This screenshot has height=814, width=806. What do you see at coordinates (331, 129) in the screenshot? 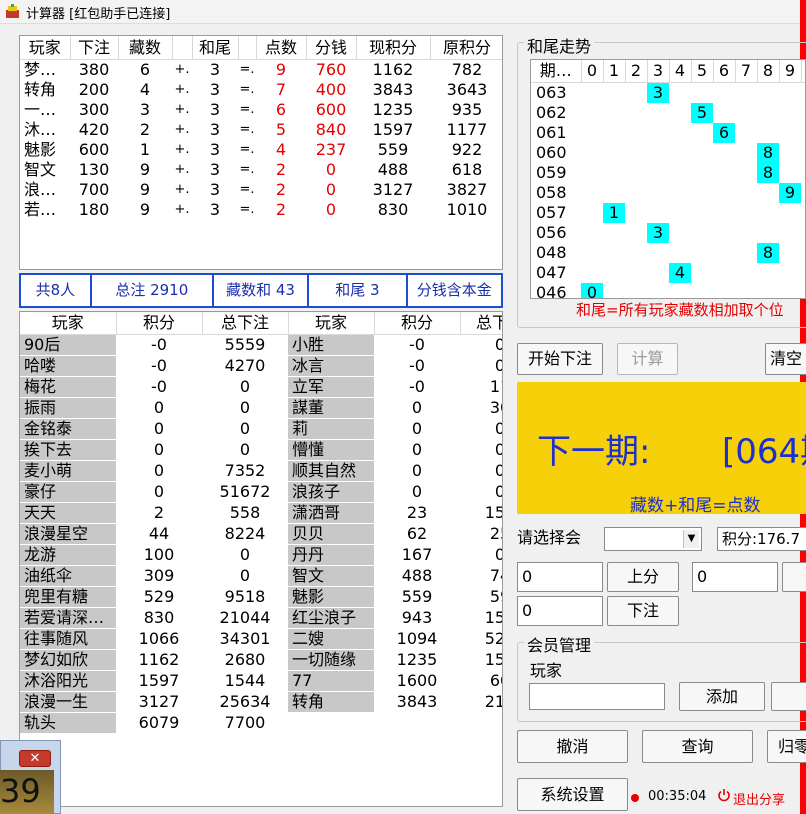
I see `table-cell: 840` at bounding box center [331, 129].